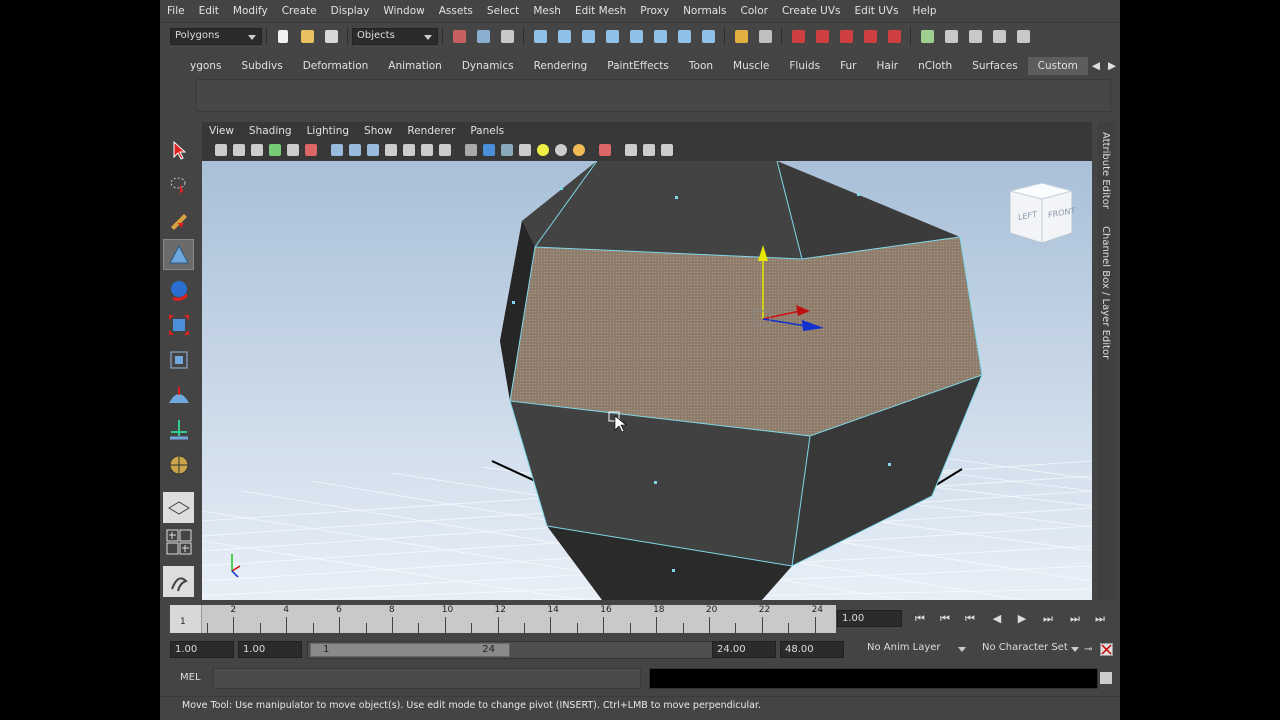 This screenshot has width=1280, height=720. What do you see at coordinates (178, 254) in the screenshot?
I see `move-tool-icon` at bounding box center [178, 254].